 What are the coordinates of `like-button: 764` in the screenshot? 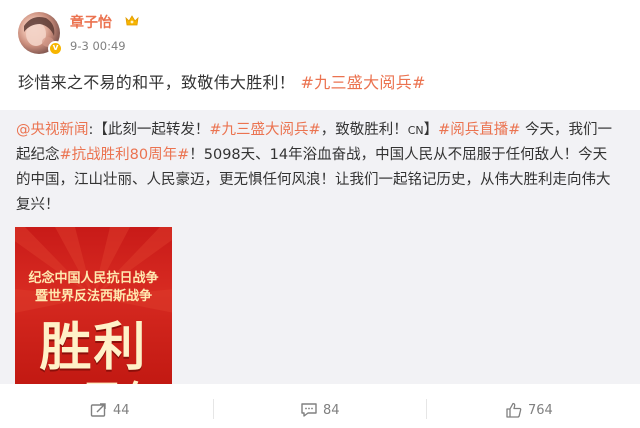 It's located at (529, 410).